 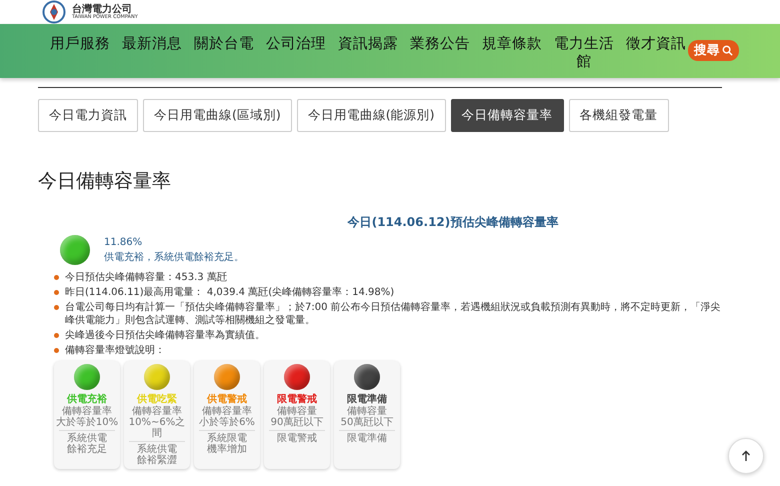 I want to click on section-heading: 今日備轉容量率, so click(x=105, y=181).